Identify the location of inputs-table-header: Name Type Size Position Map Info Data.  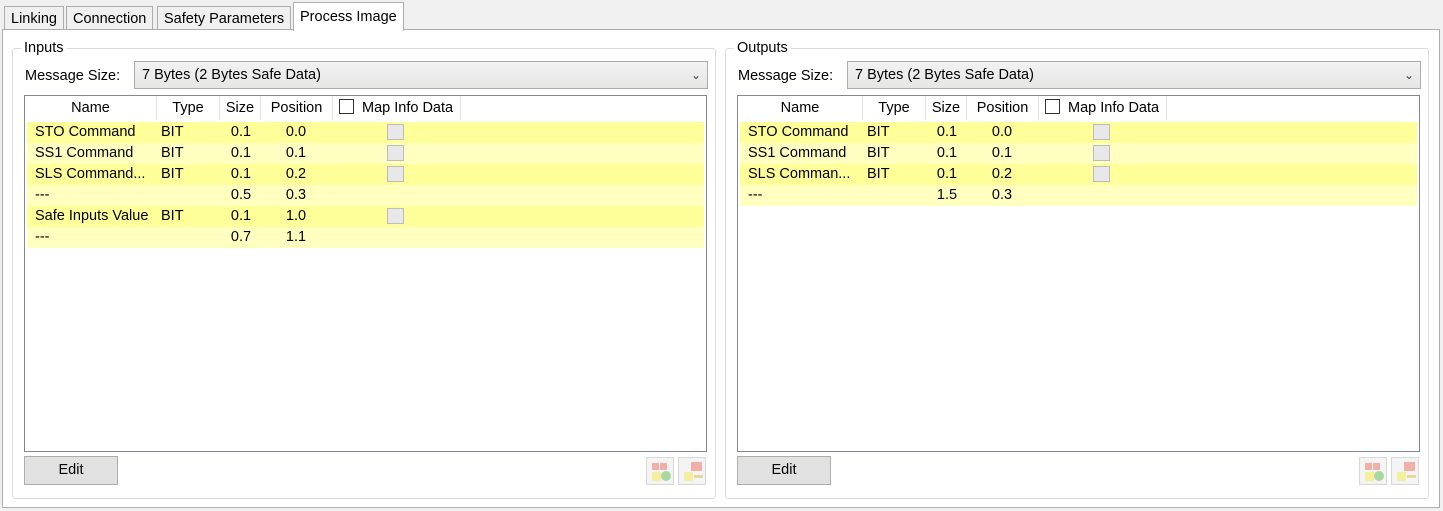
(365, 108).